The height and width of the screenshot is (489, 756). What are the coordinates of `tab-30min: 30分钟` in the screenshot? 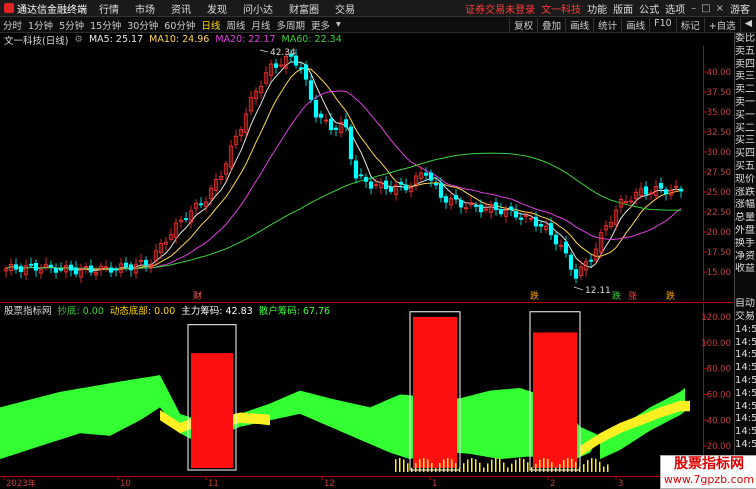 It's located at (142, 25).